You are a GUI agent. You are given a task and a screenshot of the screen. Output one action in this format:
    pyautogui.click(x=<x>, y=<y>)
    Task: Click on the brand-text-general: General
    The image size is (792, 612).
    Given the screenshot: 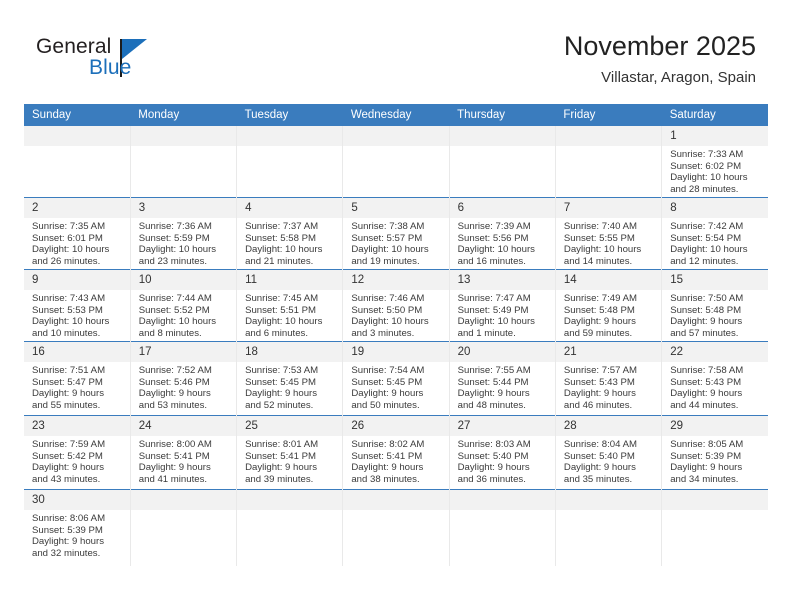 What is the action you would take?
    pyautogui.click(x=74, y=46)
    